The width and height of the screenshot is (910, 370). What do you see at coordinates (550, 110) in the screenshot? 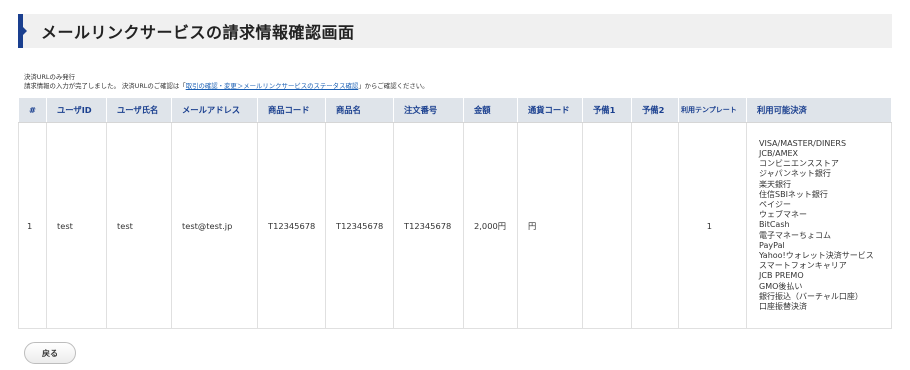
I see `header-currency: 通貨コード` at bounding box center [550, 110].